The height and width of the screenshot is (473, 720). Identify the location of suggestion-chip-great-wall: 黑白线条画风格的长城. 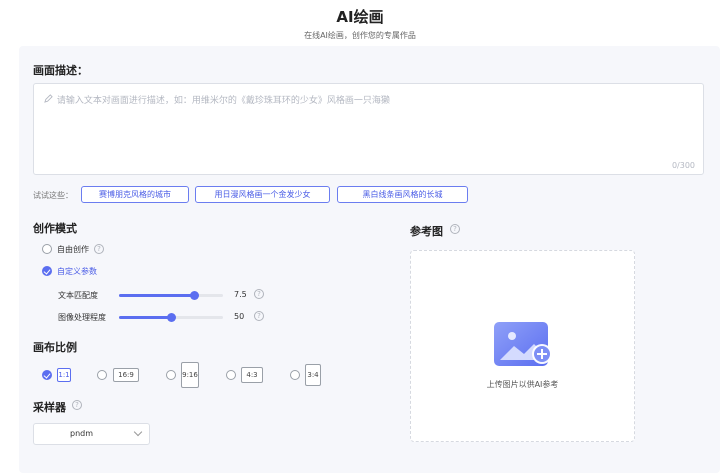
(402, 194).